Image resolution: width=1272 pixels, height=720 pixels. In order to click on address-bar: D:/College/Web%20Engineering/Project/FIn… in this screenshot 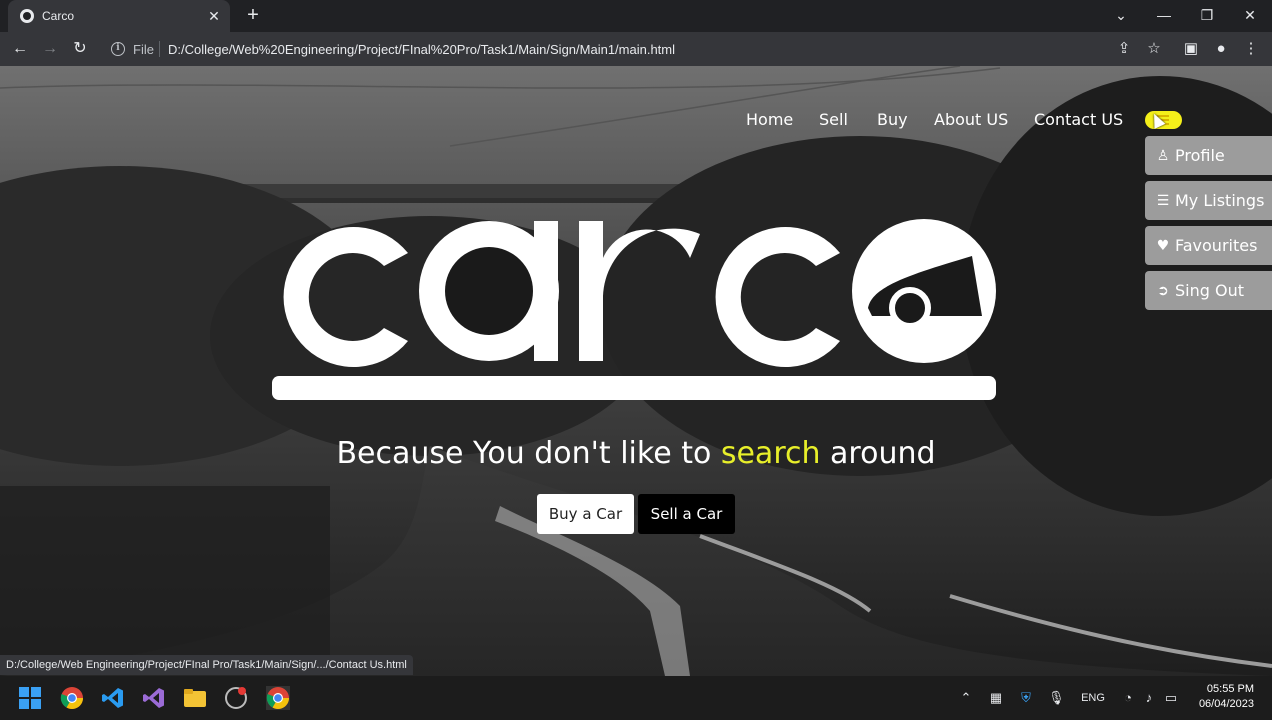, I will do `click(421, 49)`.